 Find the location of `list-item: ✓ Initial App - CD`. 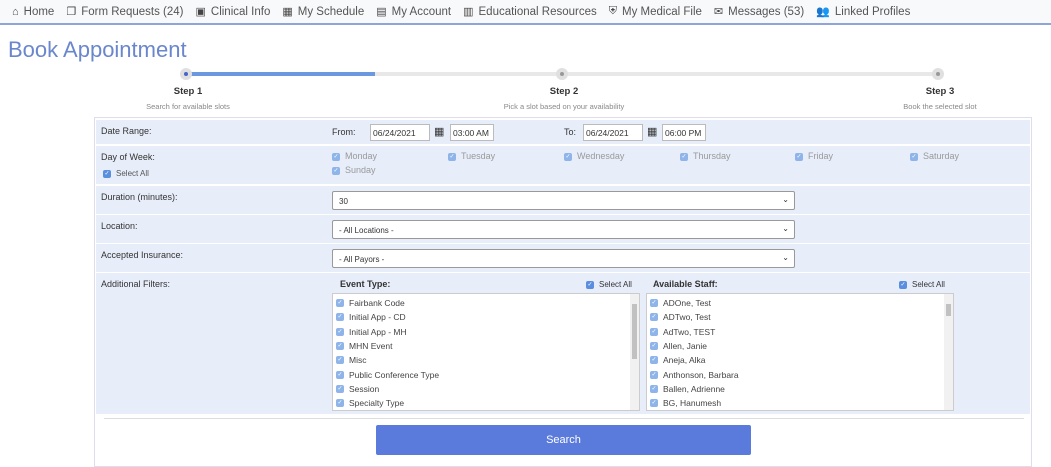

list-item: ✓ Initial App - CD is located at coordinates (486, 317).